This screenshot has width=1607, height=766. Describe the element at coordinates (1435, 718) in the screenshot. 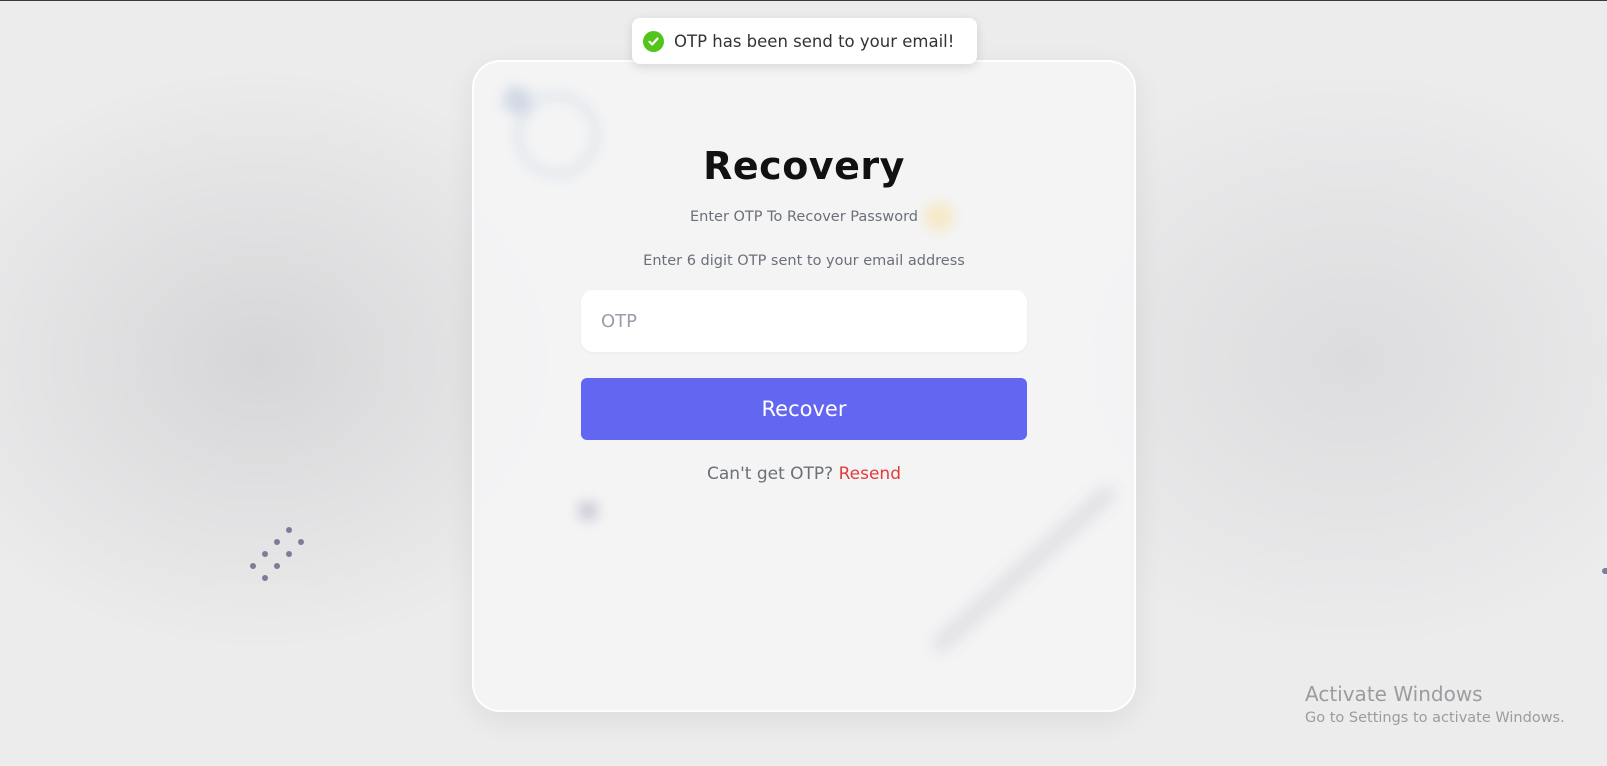

I see `watermark-subtitle: Go to Settings to activate Windows.` at that location.